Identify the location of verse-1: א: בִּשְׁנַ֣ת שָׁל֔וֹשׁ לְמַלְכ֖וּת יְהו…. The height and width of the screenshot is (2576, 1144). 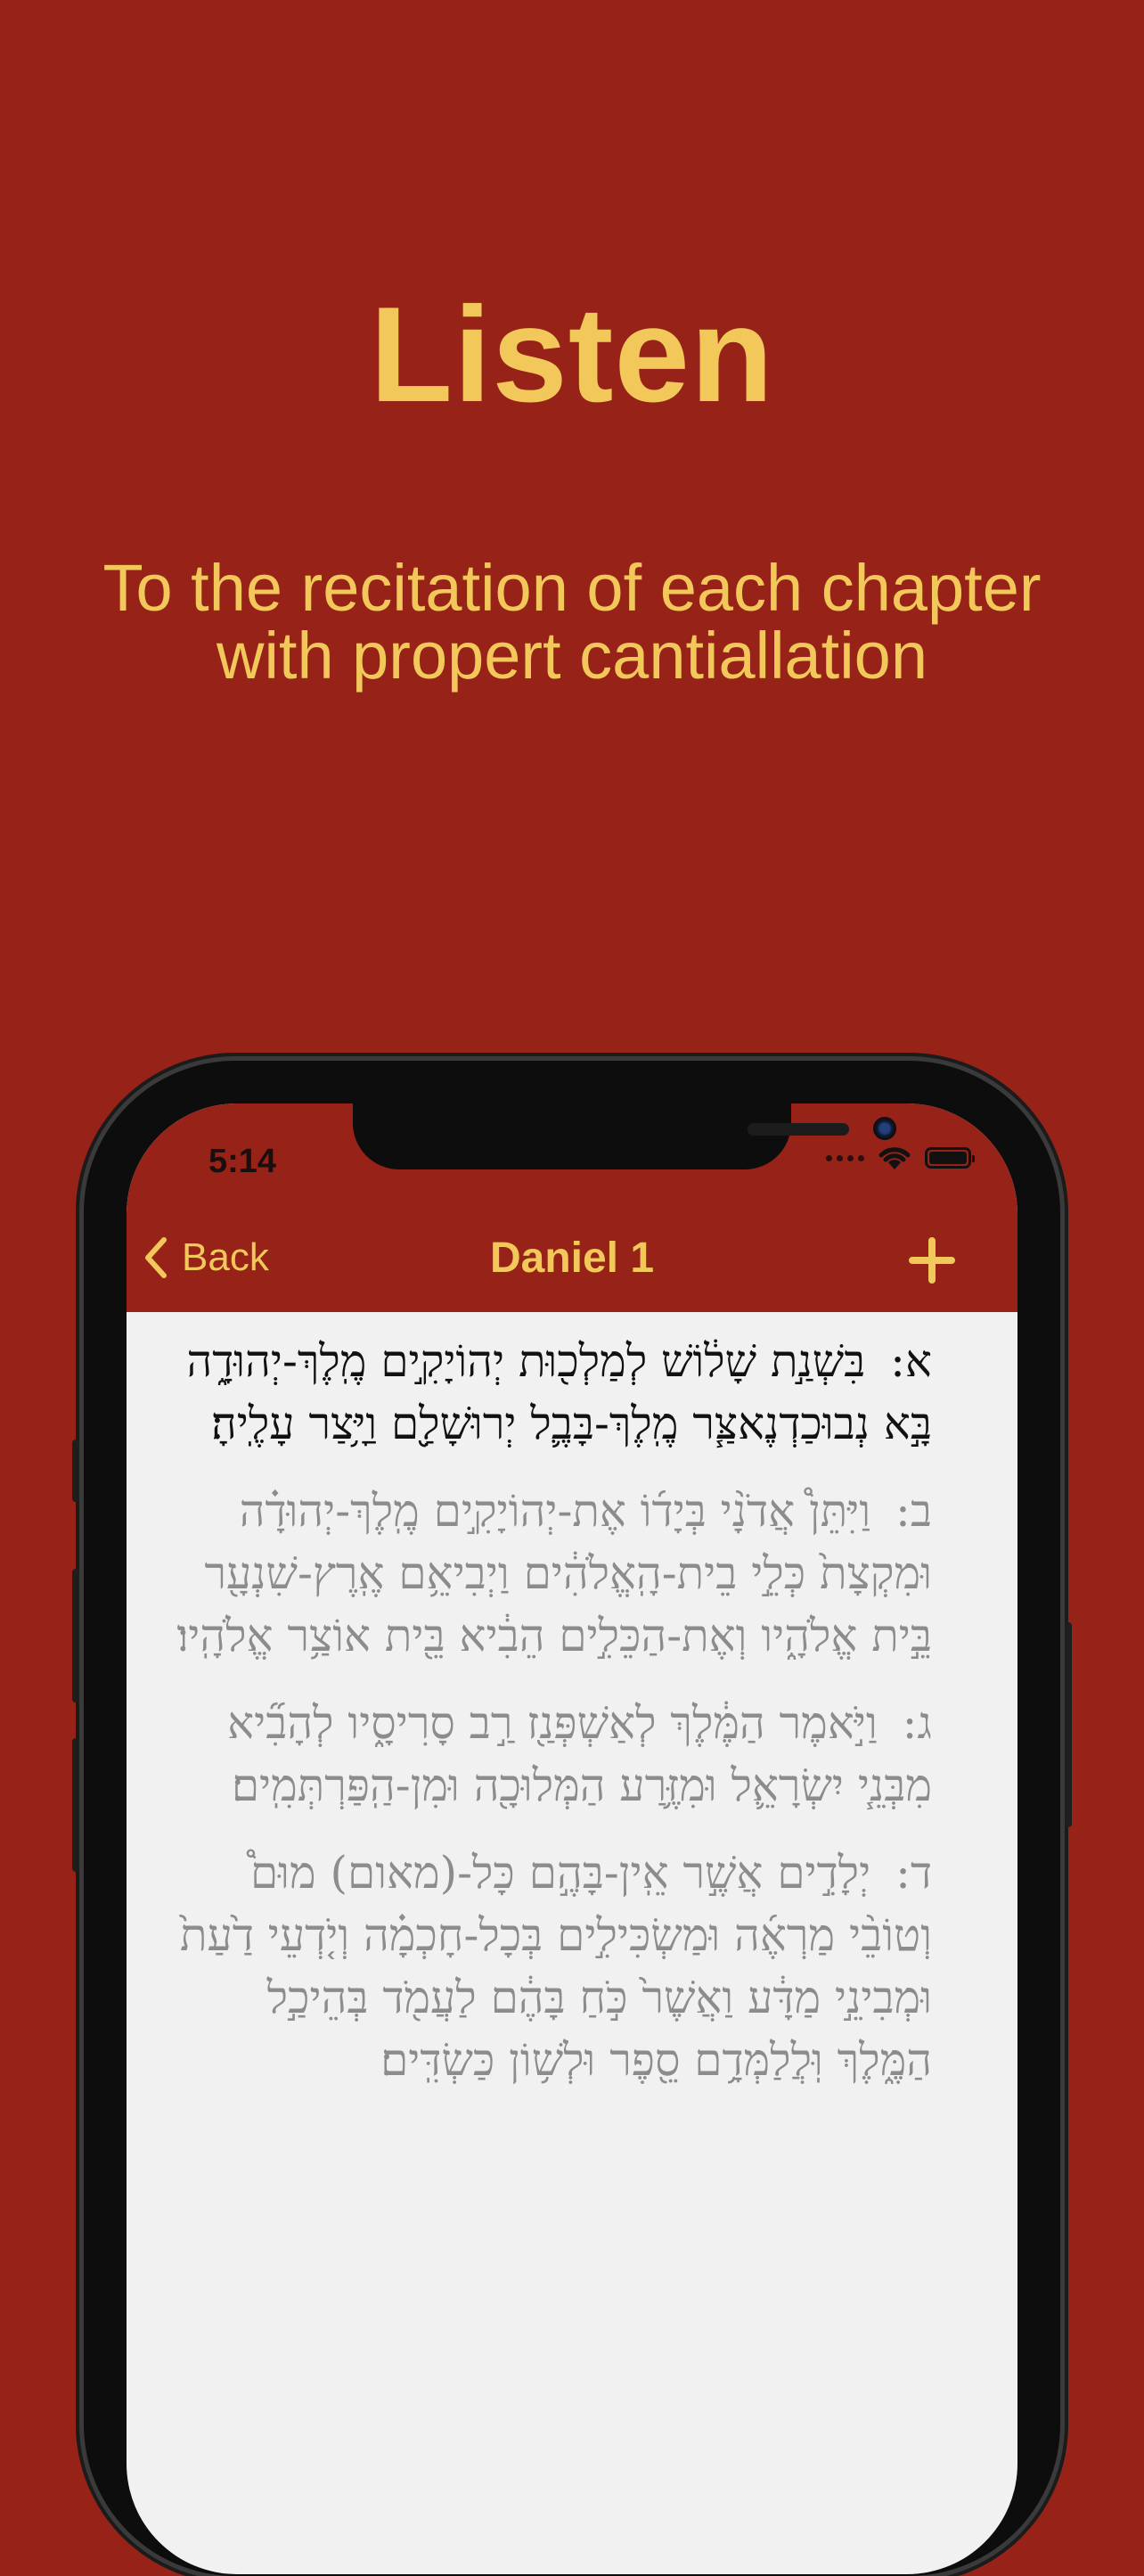
(550, 1392).